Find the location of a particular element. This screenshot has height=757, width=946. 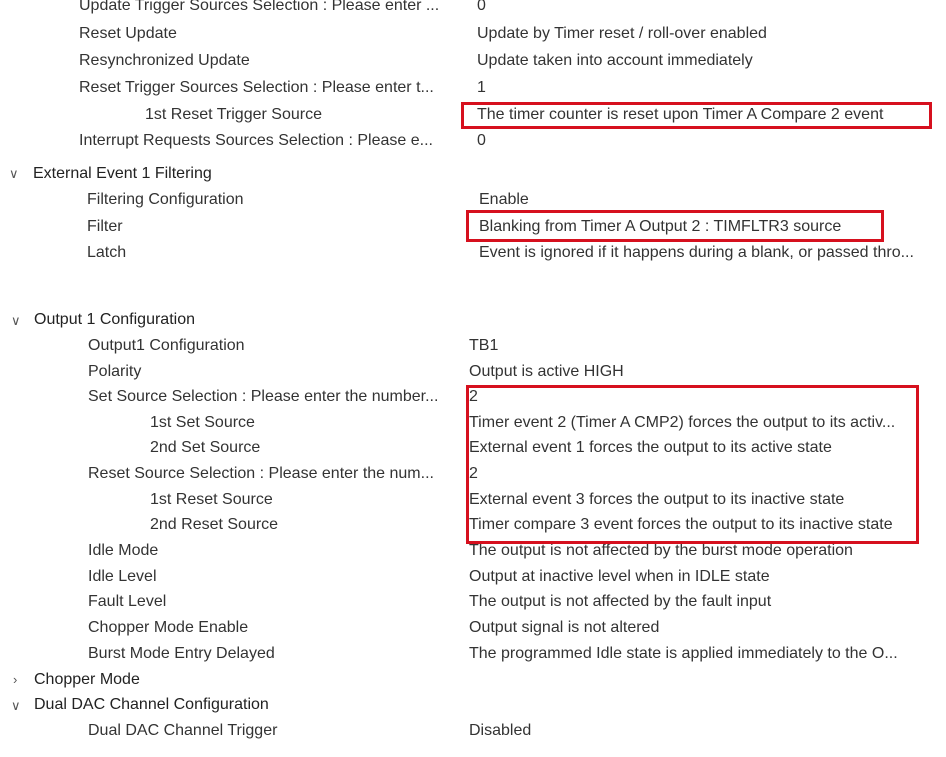

param-label: Idle Level is located at coordinates (122, 576).